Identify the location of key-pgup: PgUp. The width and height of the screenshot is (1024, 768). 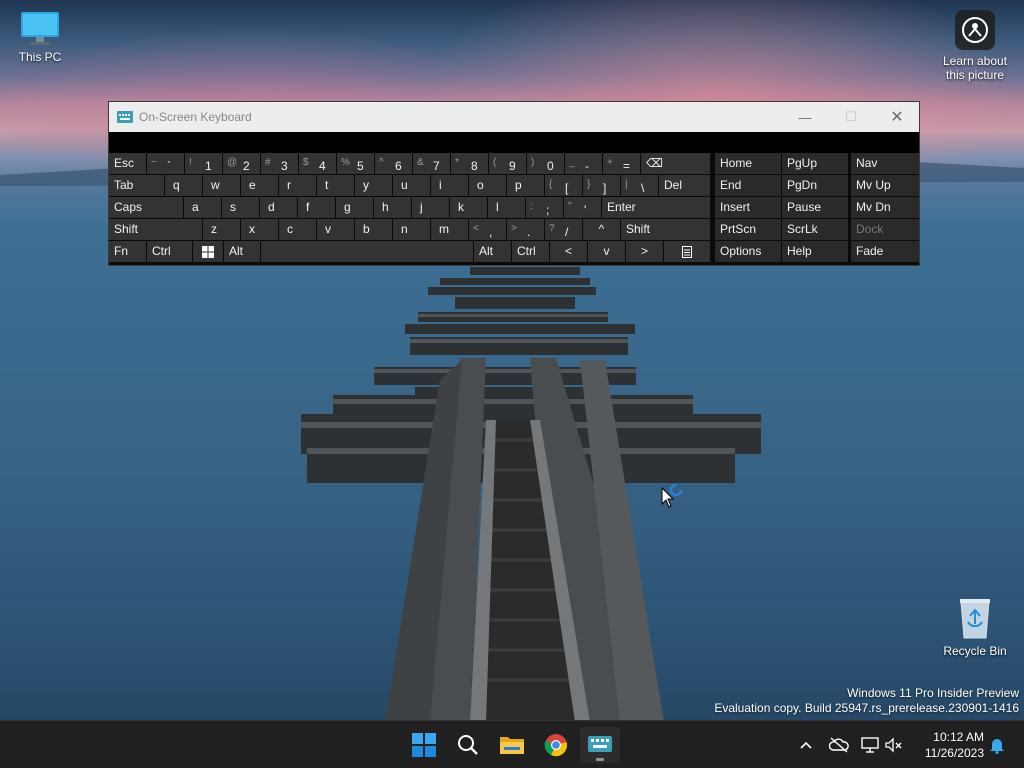
(815, 163).